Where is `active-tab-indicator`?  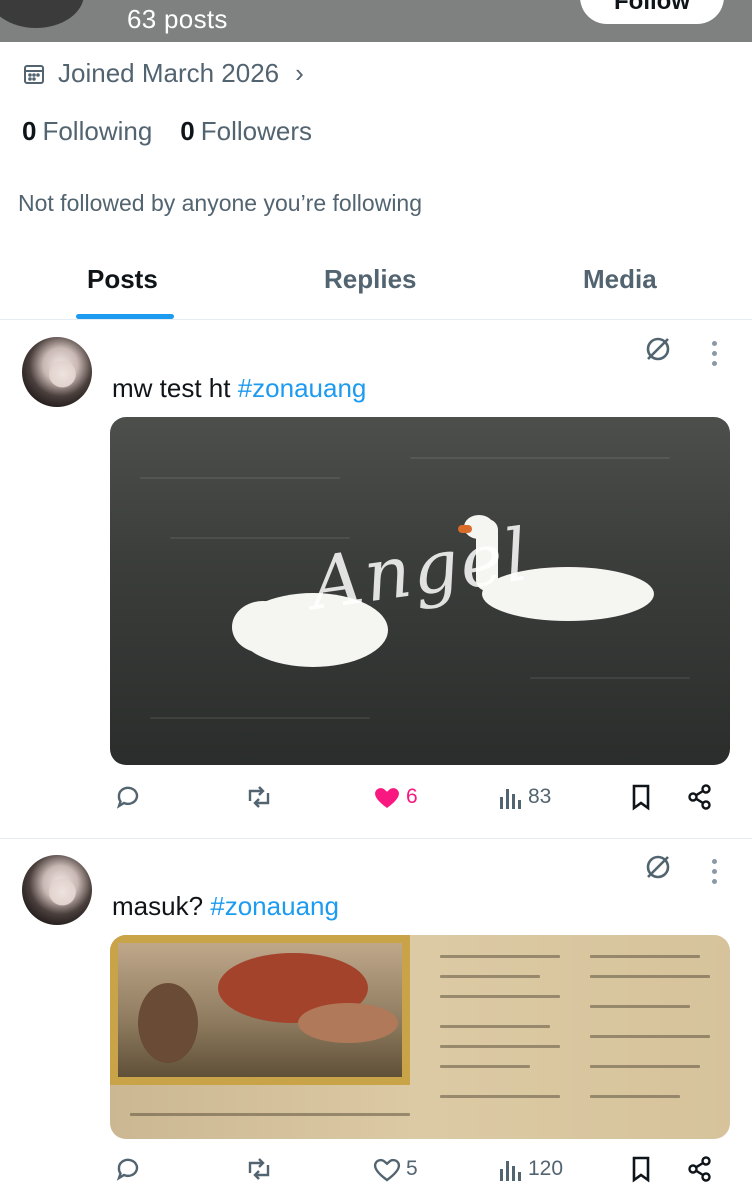 active-tab-indicator is located at coordinates (125, 316).